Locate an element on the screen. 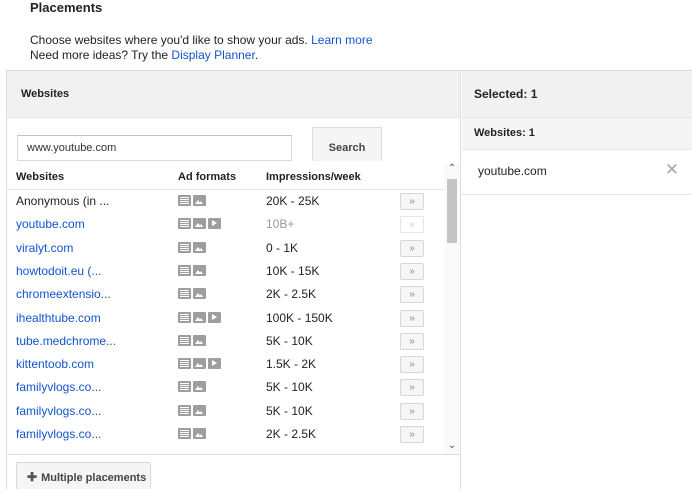  selected-item: youtube.com ✕ is located at coordinates (577, 172).